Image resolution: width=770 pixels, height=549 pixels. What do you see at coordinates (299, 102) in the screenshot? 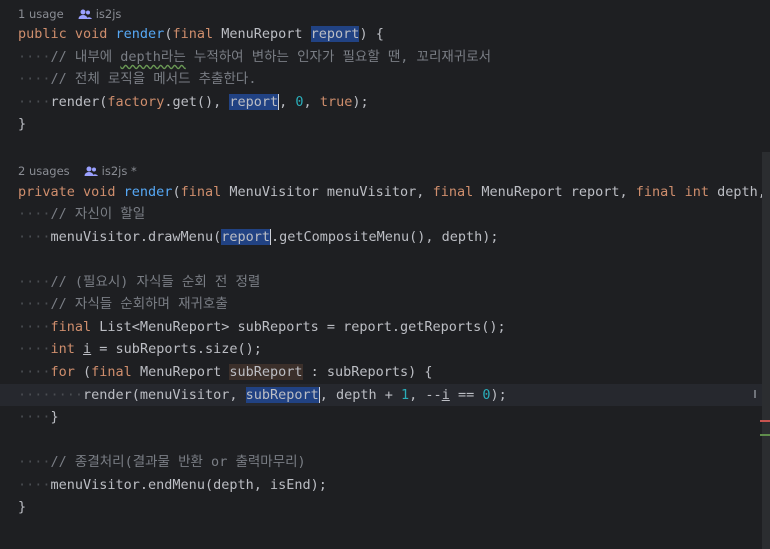
I see `token: 0` at bounding box center [299, 102].